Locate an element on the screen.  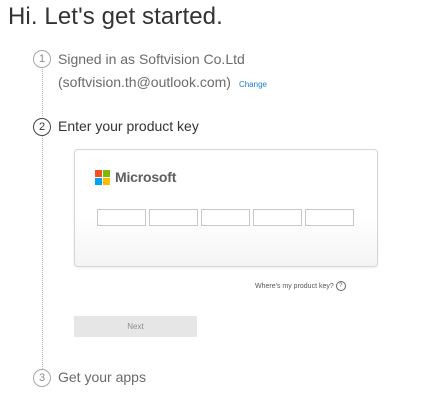
step-2-number-icon: 2 is located at coordinates (42, 127).